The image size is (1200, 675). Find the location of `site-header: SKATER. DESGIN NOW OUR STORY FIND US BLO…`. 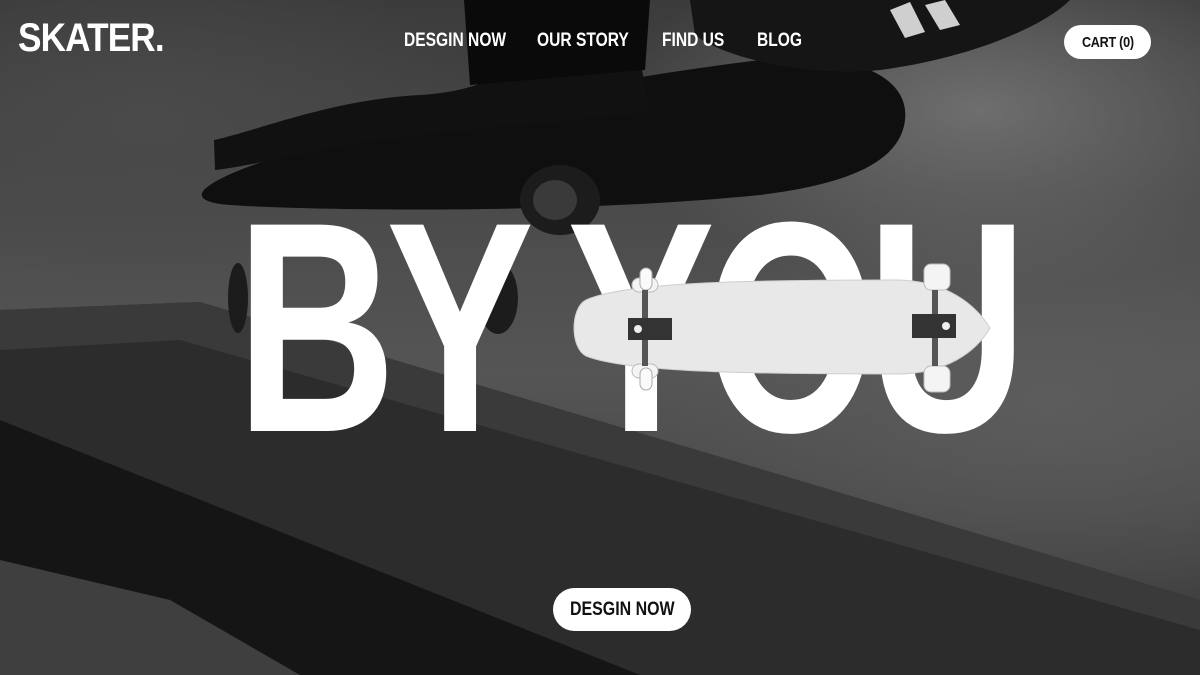

site-header: SKATER. DESGIN NOW OUR STORY FIND US BLO… is located at coordinates (600, 42).